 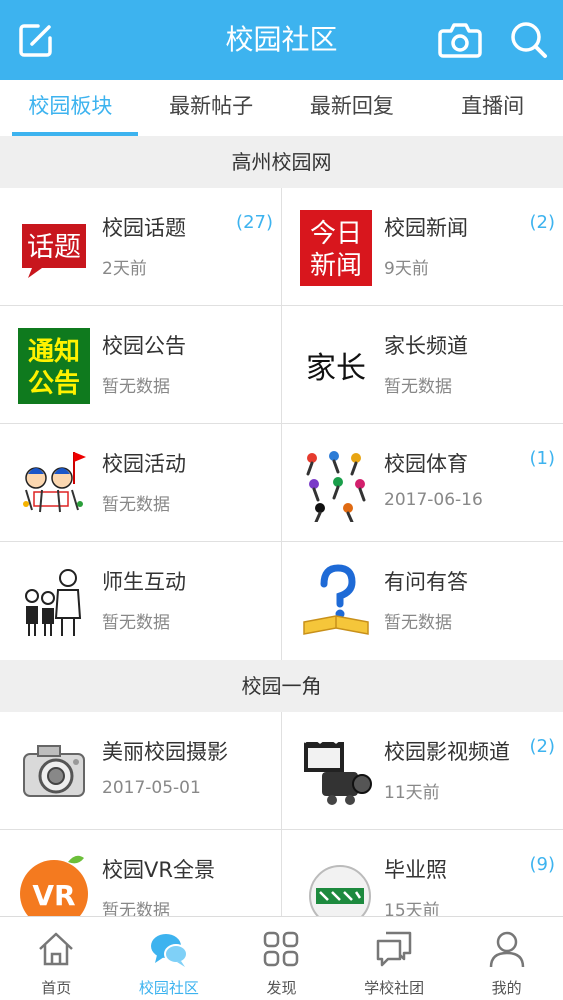 What do you see at coordinates (529, 40) in the screenshot?
I see `search-icon` at bounding box center [529, 40].